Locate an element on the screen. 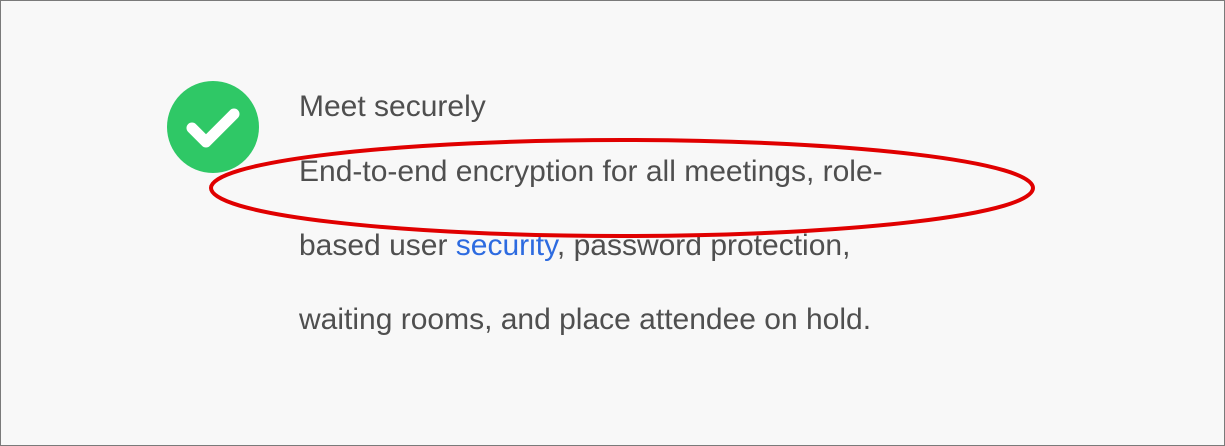 Image resolution: width=1225 pixels, height=446 pixels. feature-title: Meet securely is located at coordinates (392, 106).